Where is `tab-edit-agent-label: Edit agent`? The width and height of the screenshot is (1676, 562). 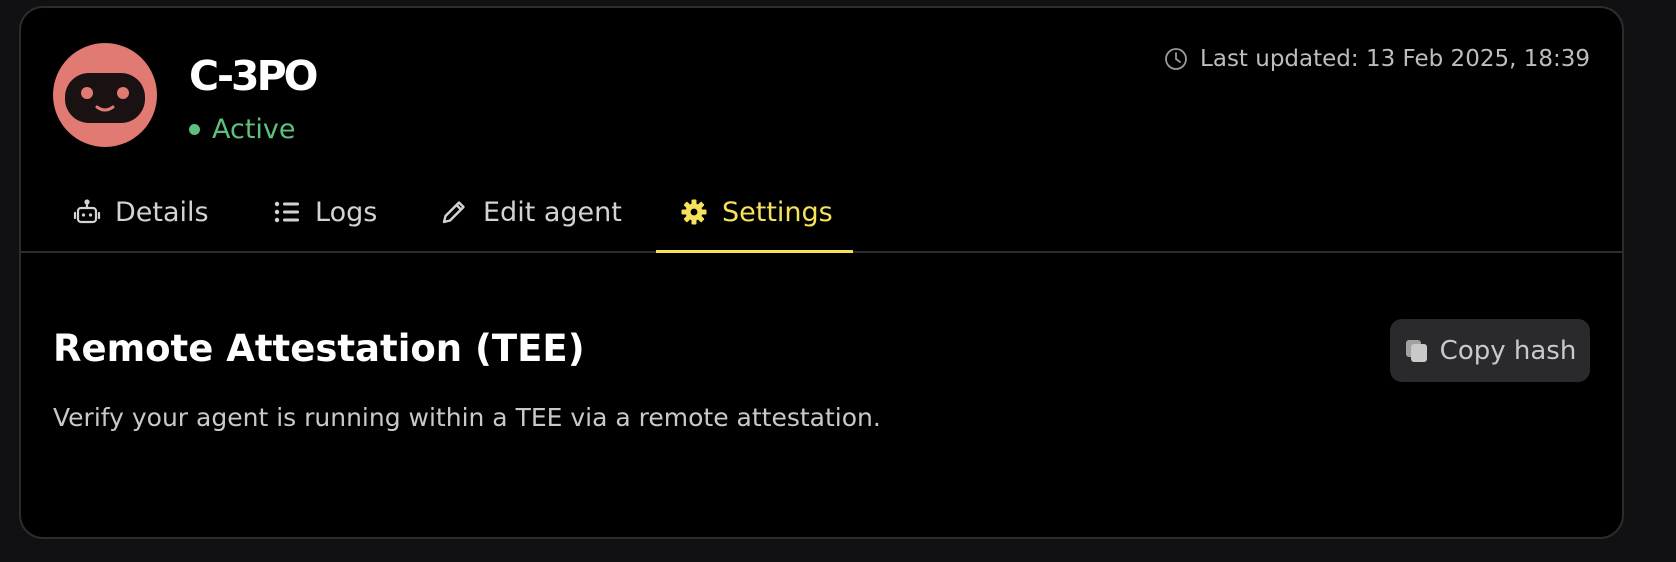 tab-edit-agent-label: Edit agent is located at coordinates (552, 212).